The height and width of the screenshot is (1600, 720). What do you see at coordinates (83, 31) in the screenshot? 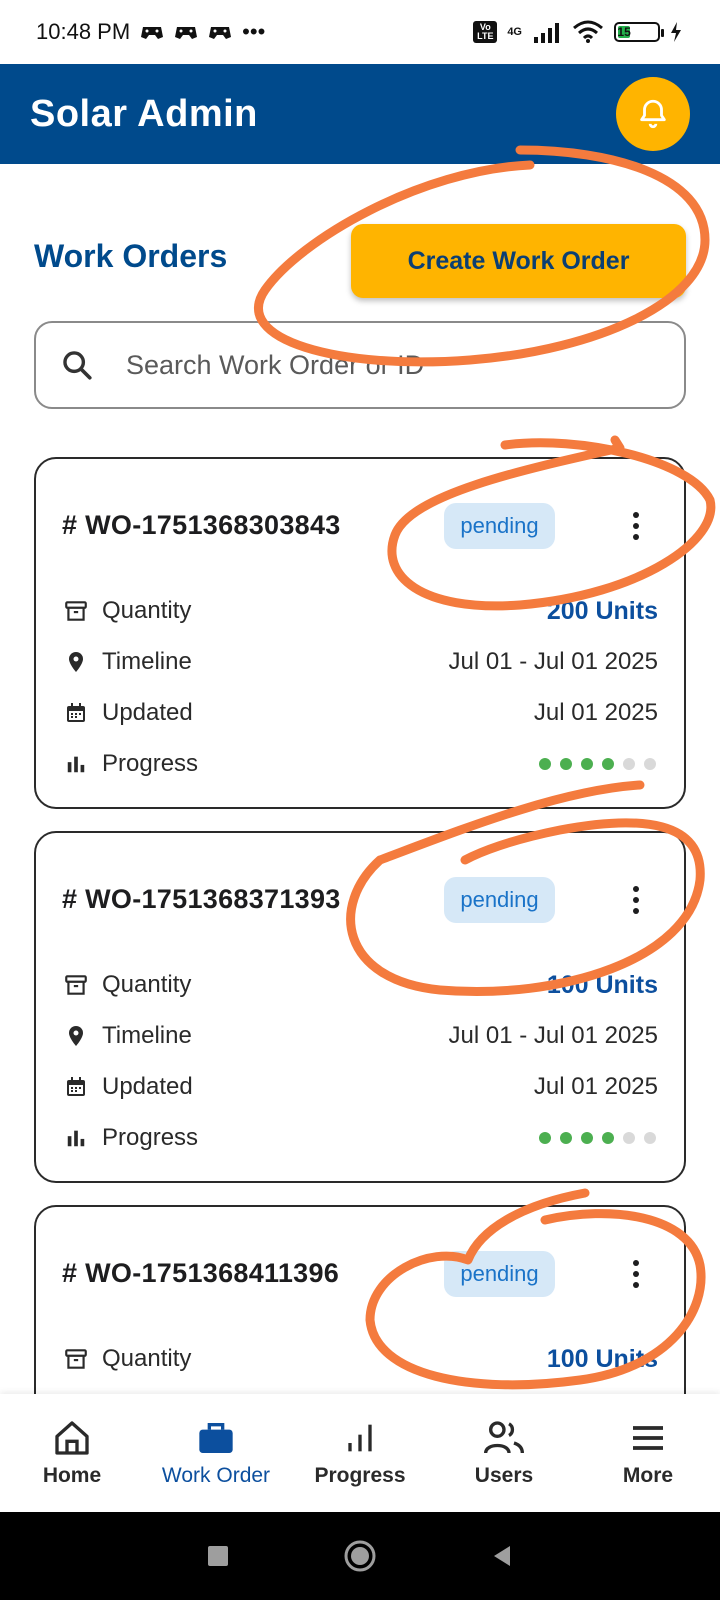
I see `status-time: 10:48 PM` at bounding box center [83, 31].